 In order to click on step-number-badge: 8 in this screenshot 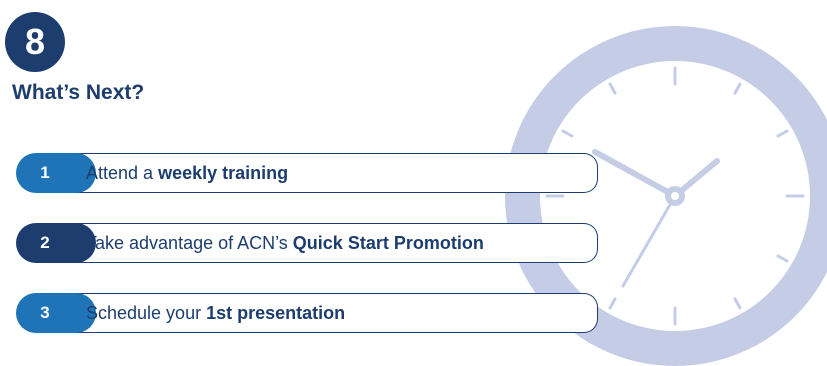, I will do `click(35, 42)`.